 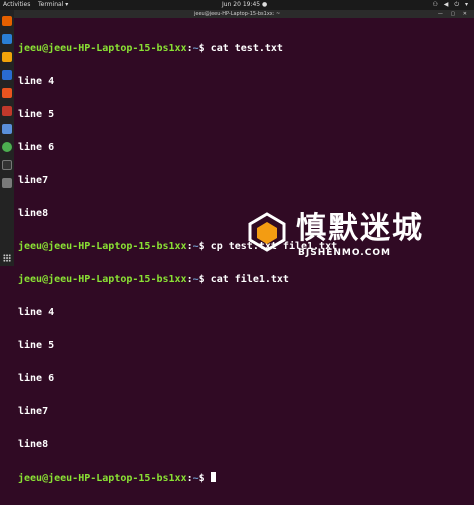 What do you see at coordinates (213, 477) in the screenshot?
I see `text-cursor` at bounding box center [213, 477].